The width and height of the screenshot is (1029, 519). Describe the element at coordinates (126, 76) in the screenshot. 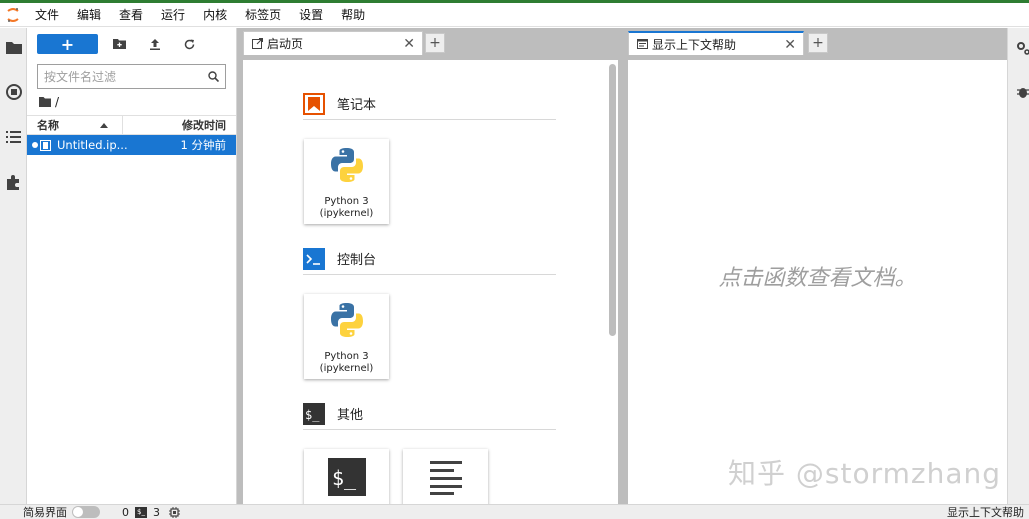

I see `file-filter-input` at that location.